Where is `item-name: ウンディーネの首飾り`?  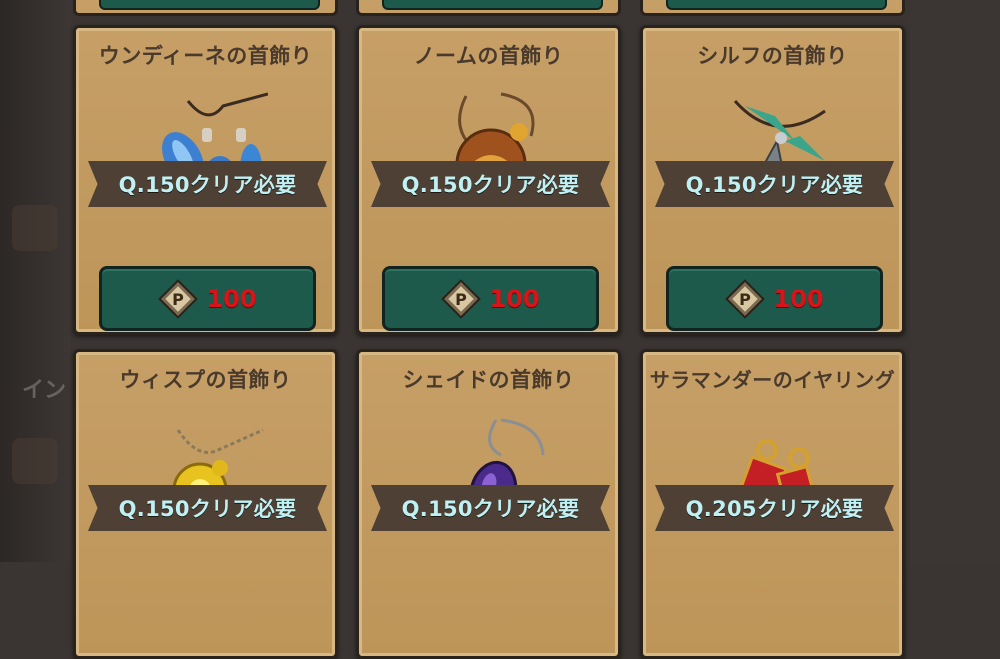 item-name: ウンディーネの首飾り is located at coordinates (205, 56).